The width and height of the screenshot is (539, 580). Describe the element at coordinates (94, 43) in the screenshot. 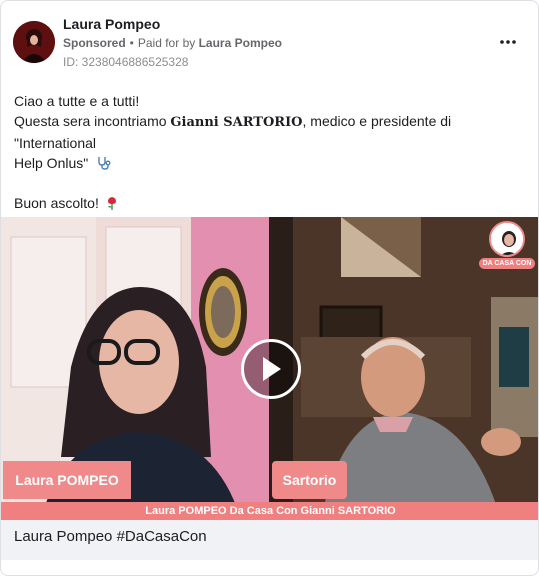

I see `sponsored-label: Sponsored` at that location.